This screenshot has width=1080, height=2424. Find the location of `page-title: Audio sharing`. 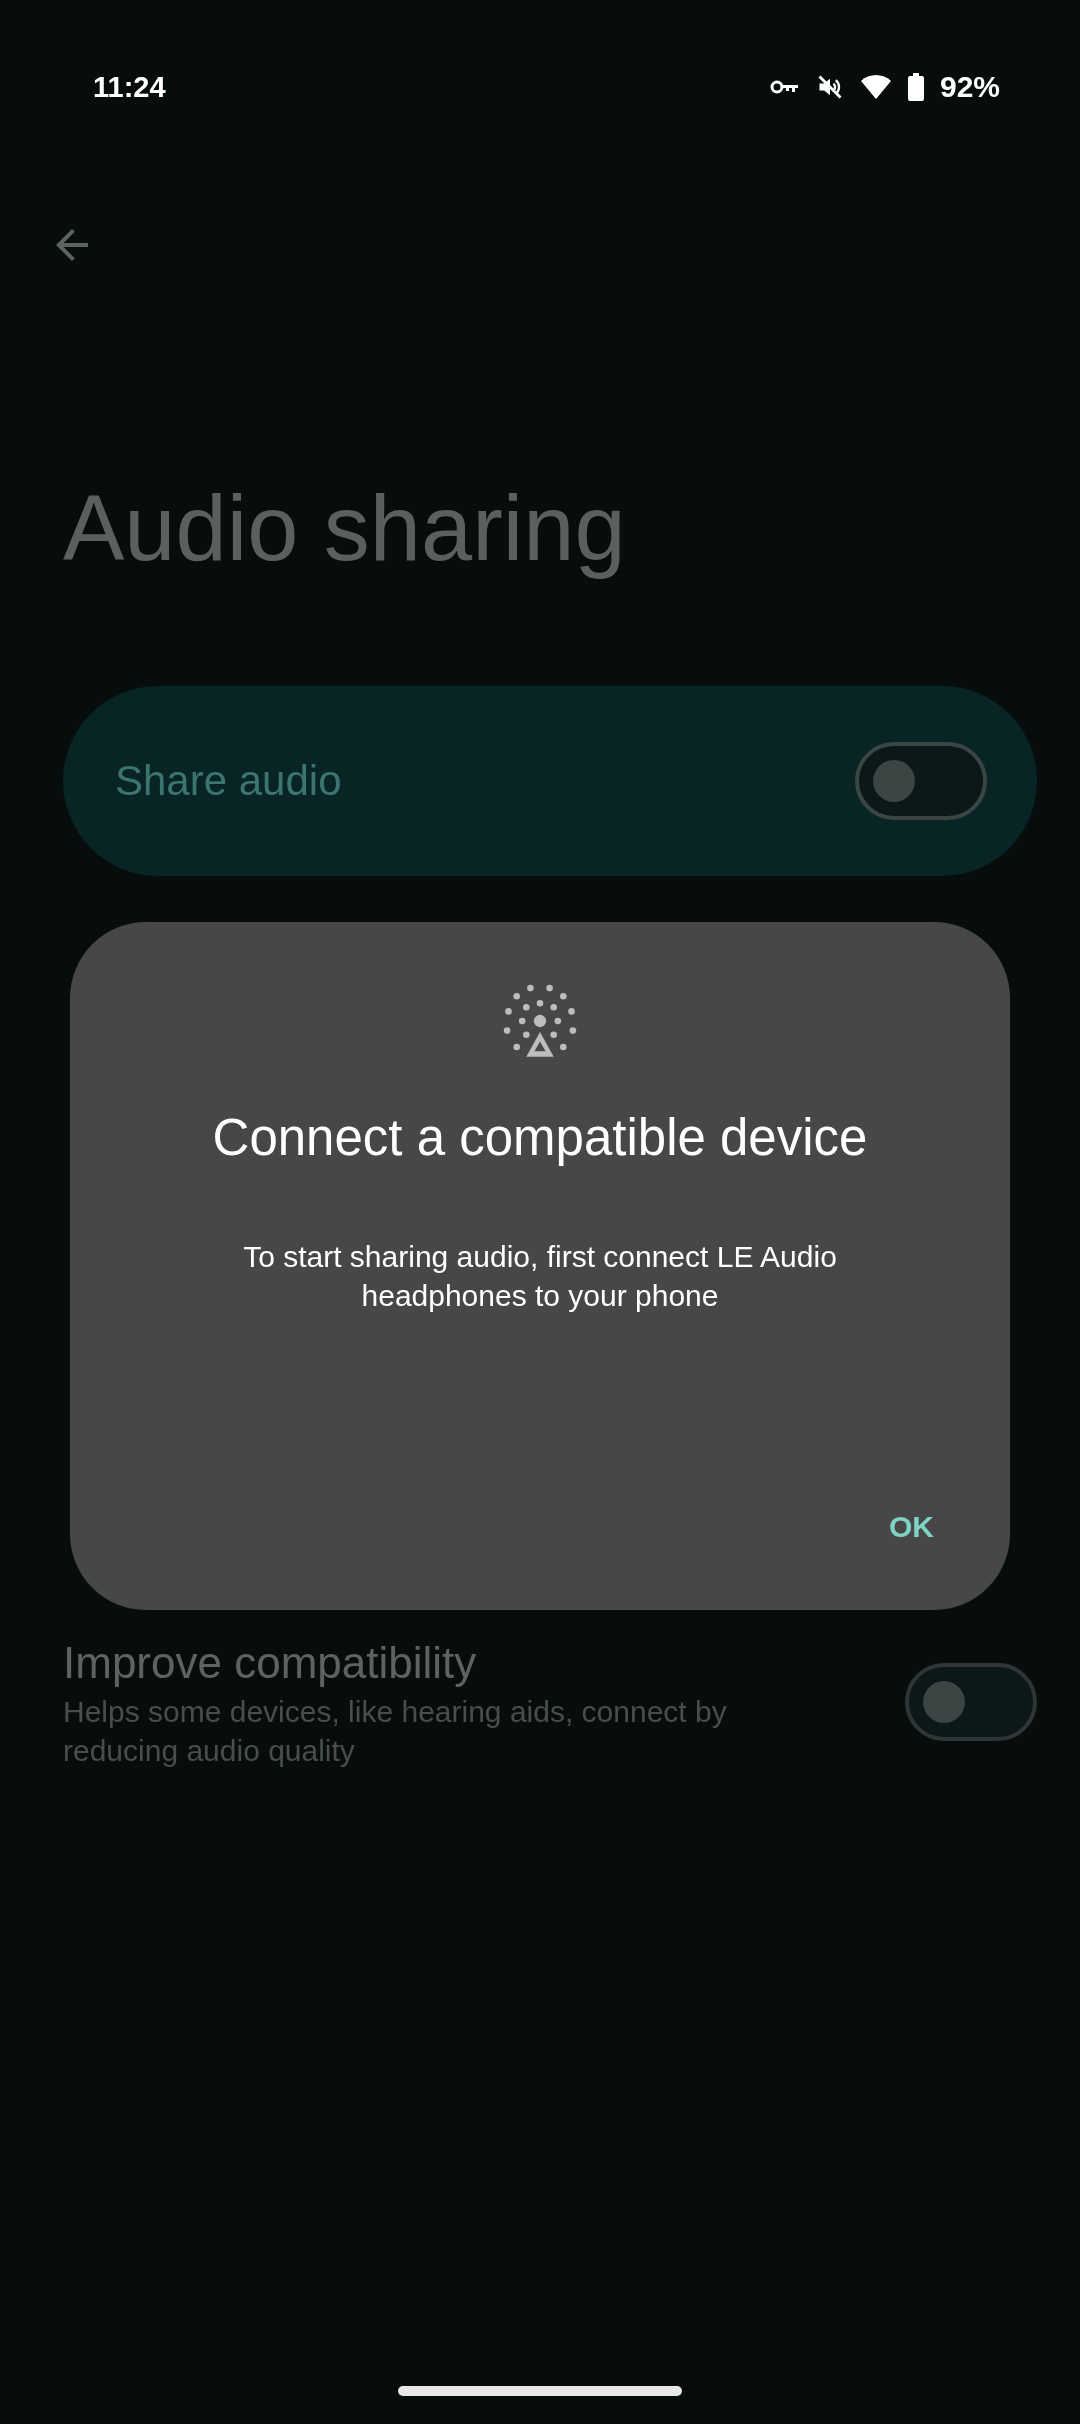

page-title: Audio sharing is located at coordinates (345, 528).